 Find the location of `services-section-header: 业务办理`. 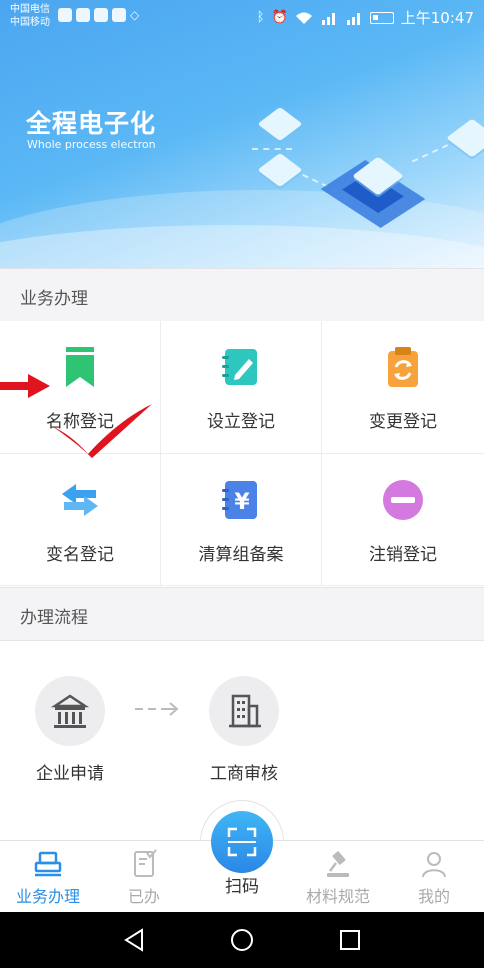

services-section-header: 业务办理 is located at coordinates (242, 295).